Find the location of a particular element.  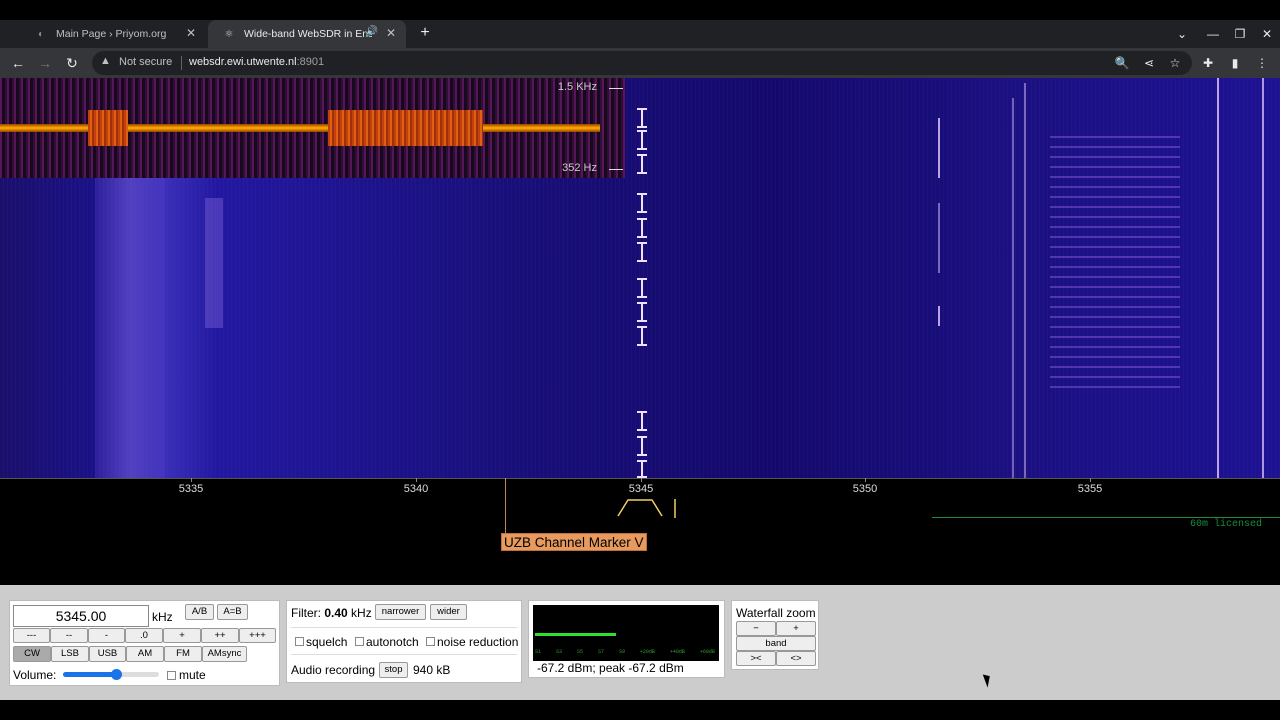

freq-tick-label: 5350 is located at coordinates (865, 489).